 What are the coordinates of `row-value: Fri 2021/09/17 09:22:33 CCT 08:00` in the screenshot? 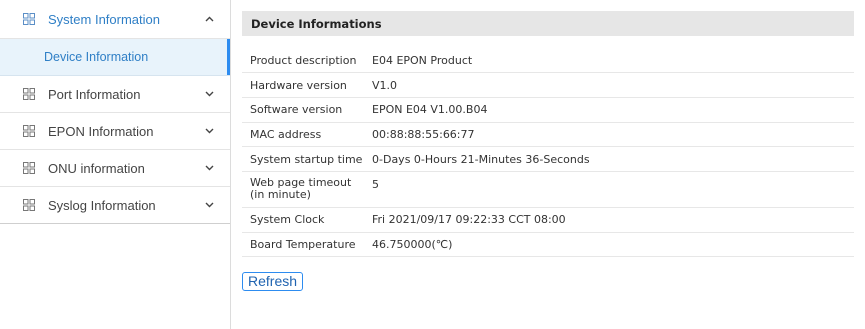 It's located at (609, 220).